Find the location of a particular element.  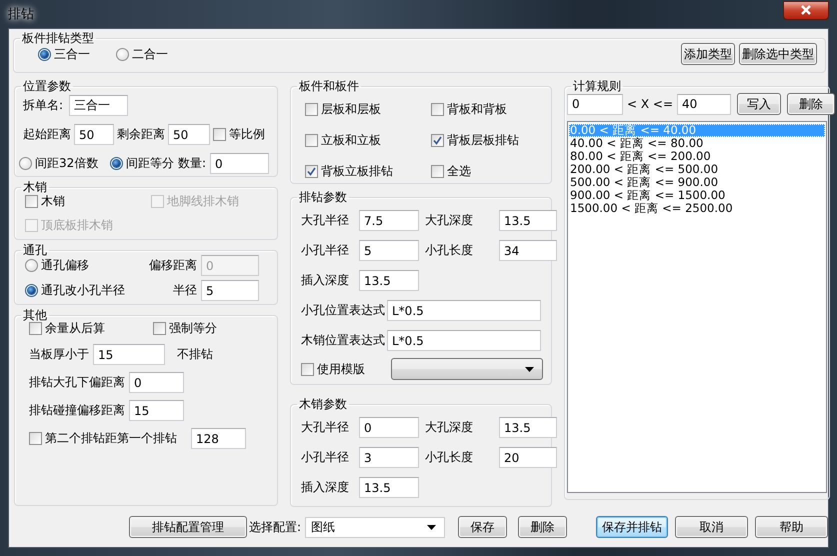

input-field: 34 is located at coordinates (528, 250).